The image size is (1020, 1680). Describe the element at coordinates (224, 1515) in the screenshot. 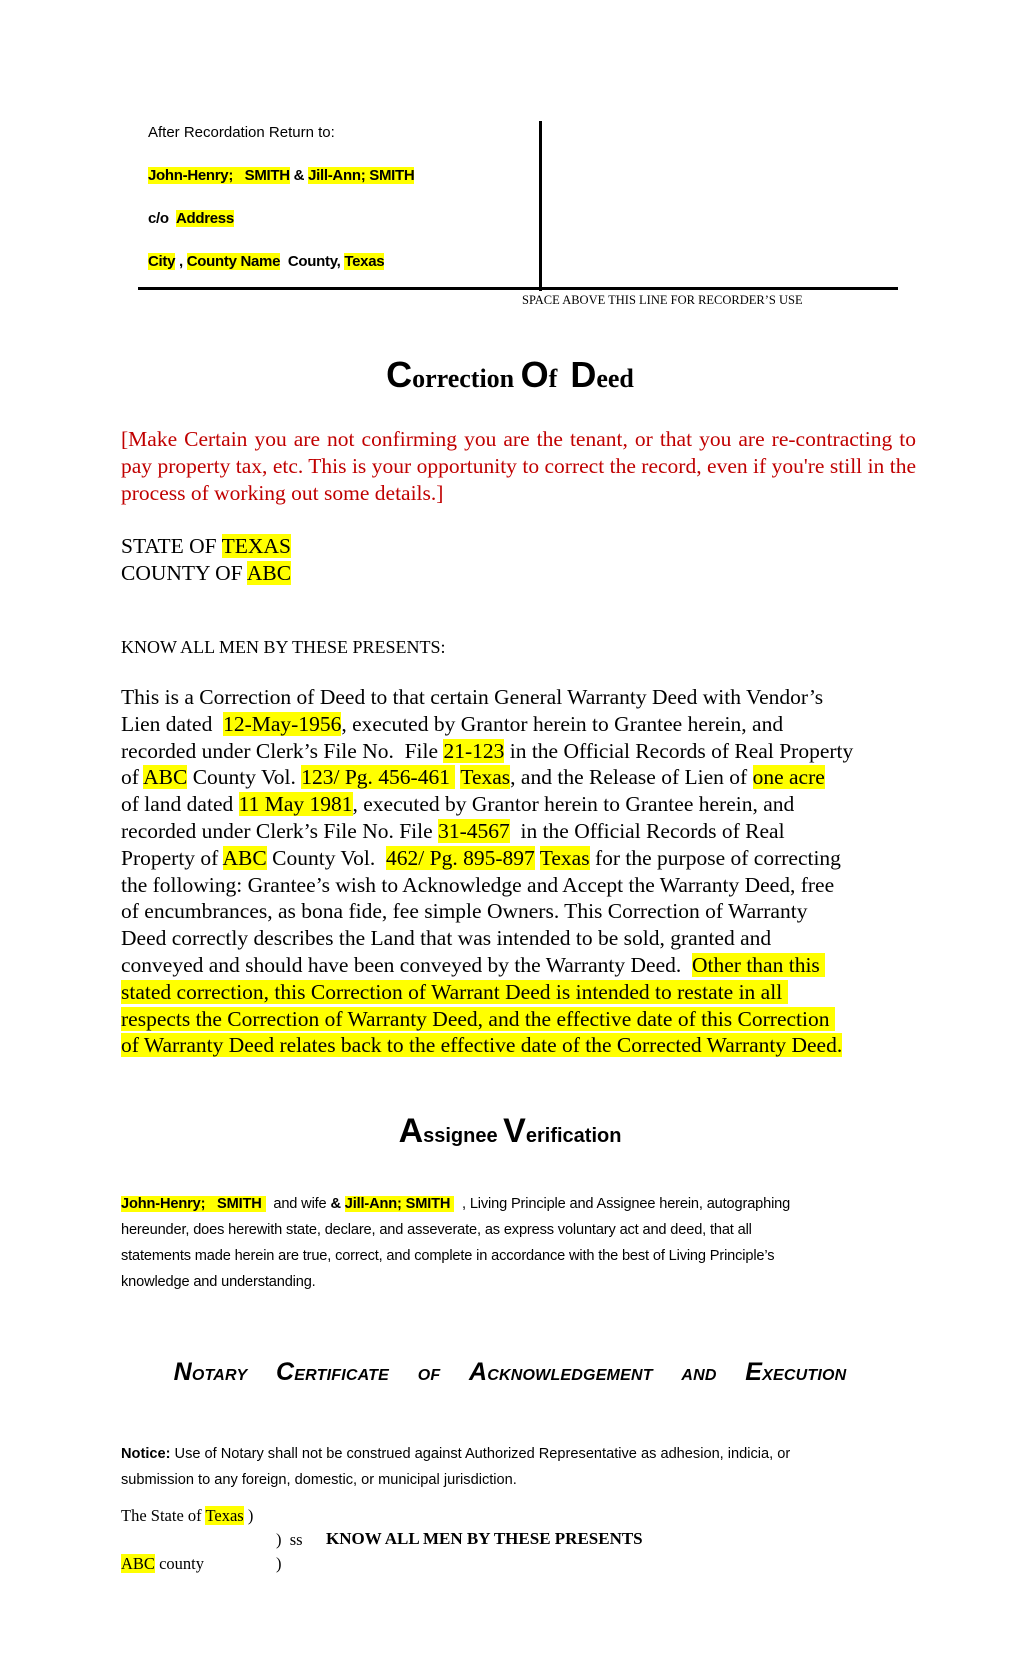

I see `venue-state-value: Texas` at that location.